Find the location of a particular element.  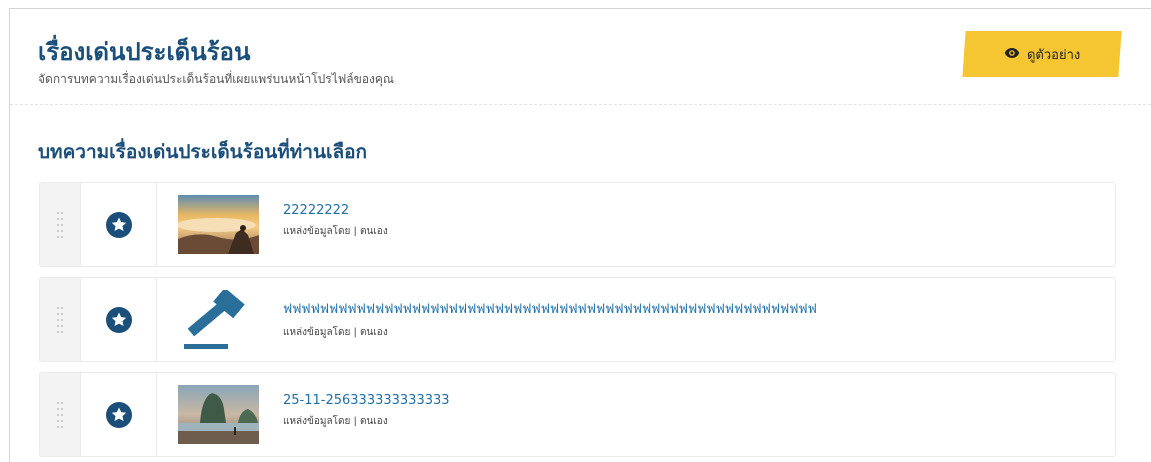

eye-icon is located at coordinates (1012, 54).